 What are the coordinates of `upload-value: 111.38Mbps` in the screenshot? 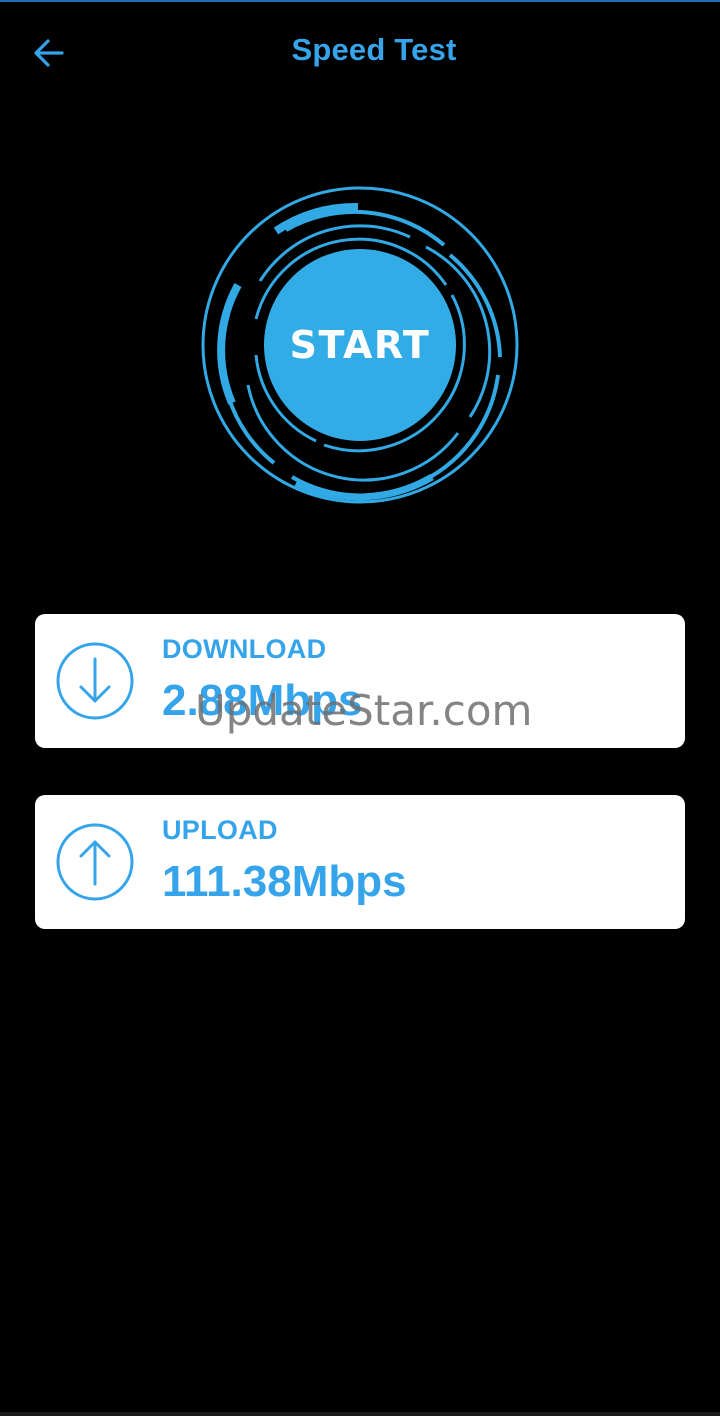 It's located at (284, 881).